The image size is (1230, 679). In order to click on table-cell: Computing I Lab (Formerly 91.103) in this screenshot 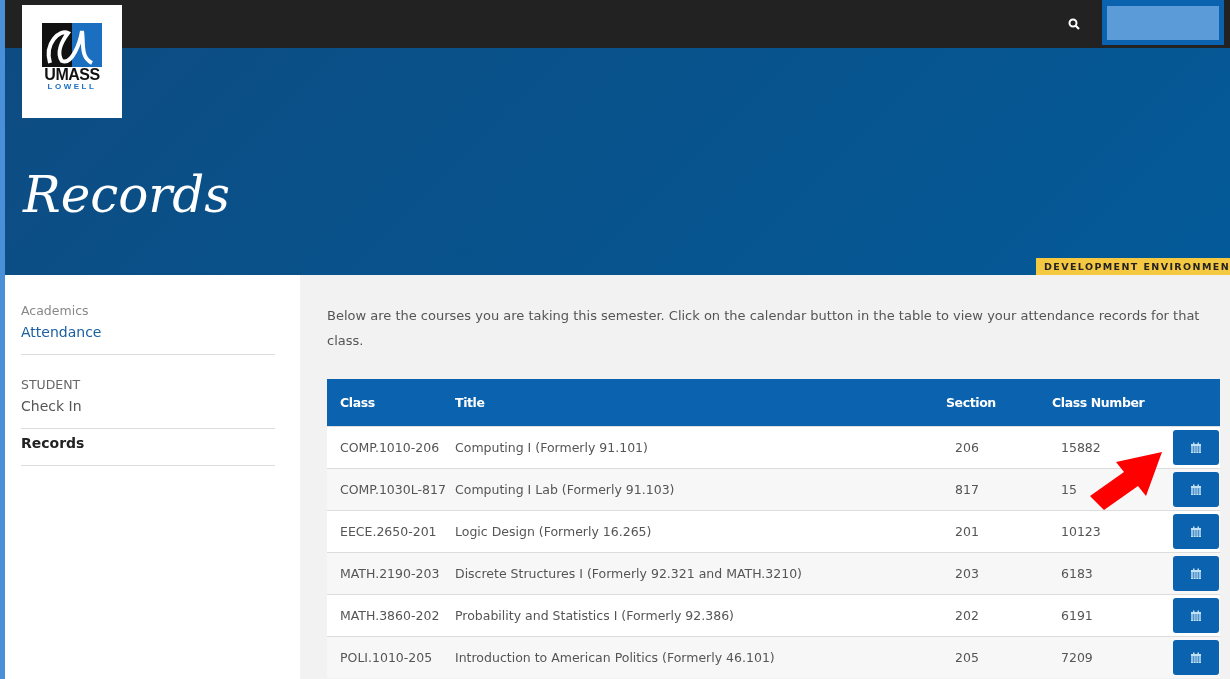, I will do `click(699, 489)`.